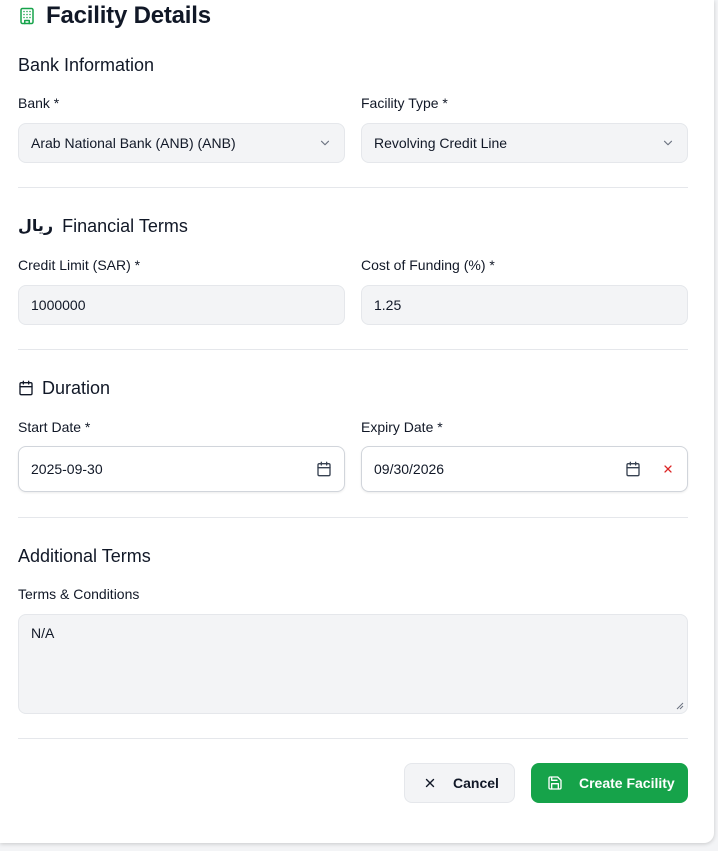 This screenshot has height=851, width=718. What do you see at coordinates (524, 143) in the screenshot?
I see `facility-type-select: Revolving Credit Line` at bounding box center [524, 143].